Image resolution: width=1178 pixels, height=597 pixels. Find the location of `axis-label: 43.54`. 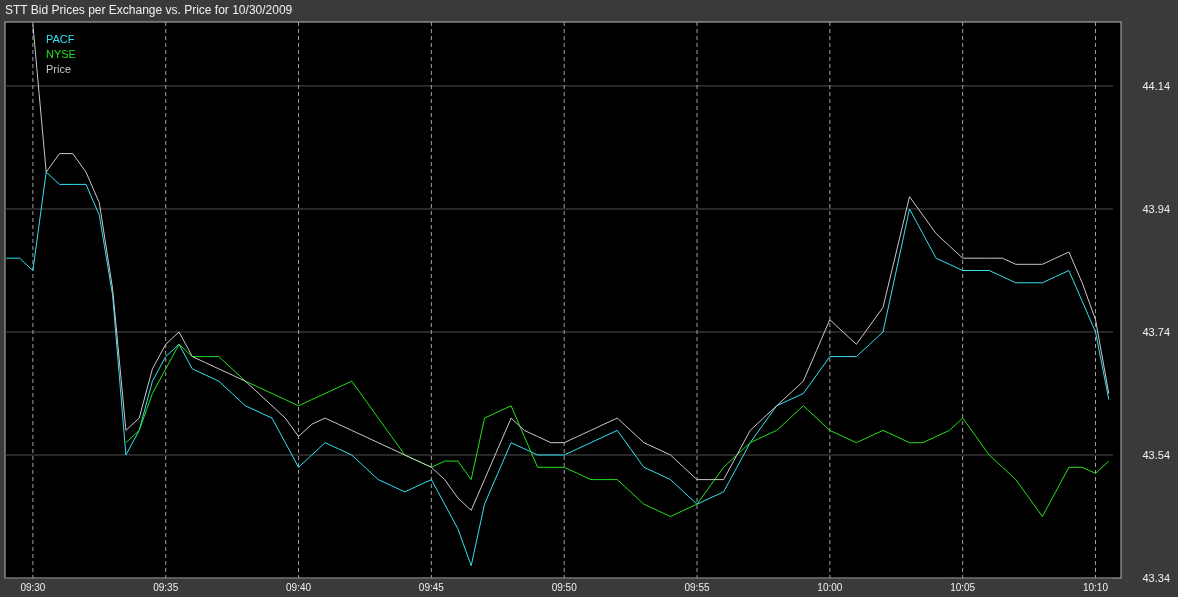

axis-label: 43.54 is located at coordinates (1156, 455).